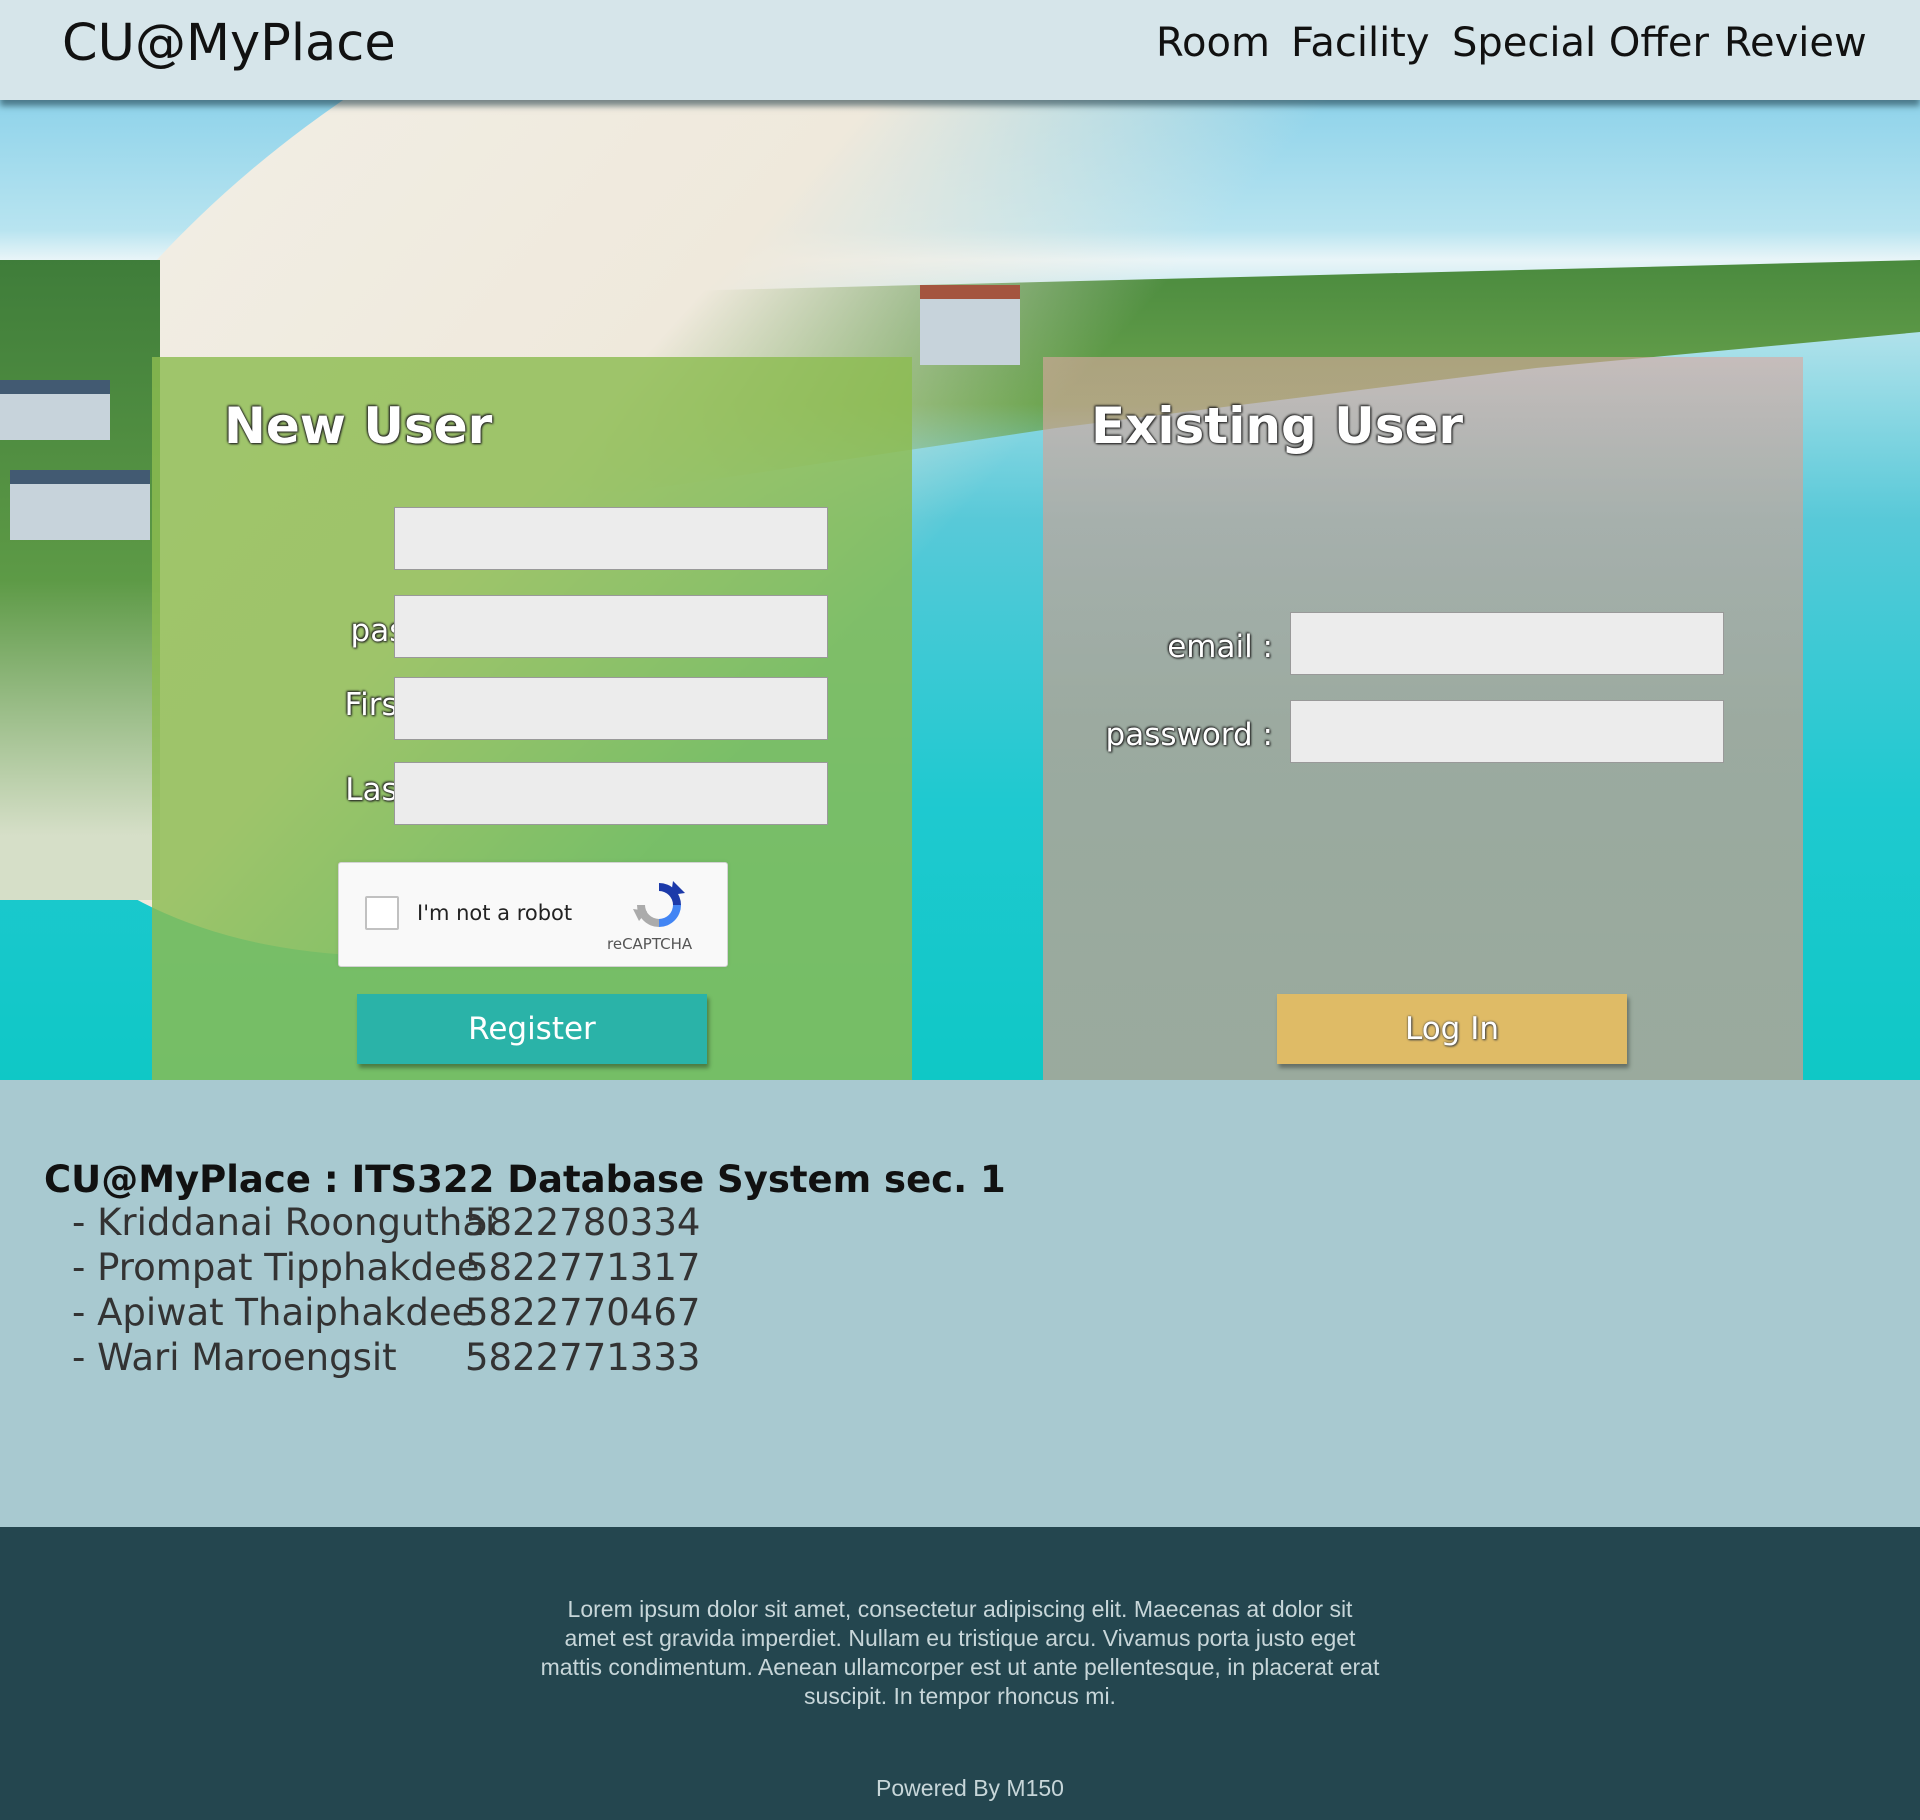  Describe the element at coordinates (276, 1267) in the screenshot. I see `member-name: - Prompat Tipphakdee` at that location.